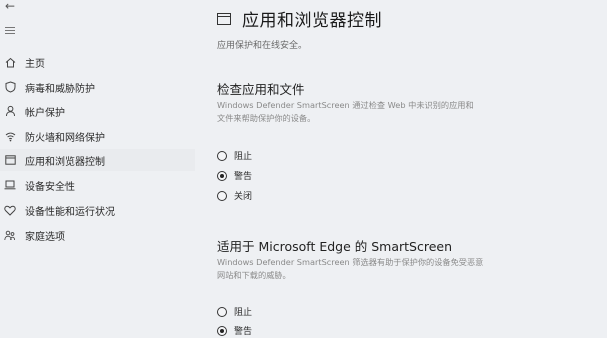  Describe the element at coordinates (10, 31) in the screenshot. I see `hamburger-menu-icon` at that location.